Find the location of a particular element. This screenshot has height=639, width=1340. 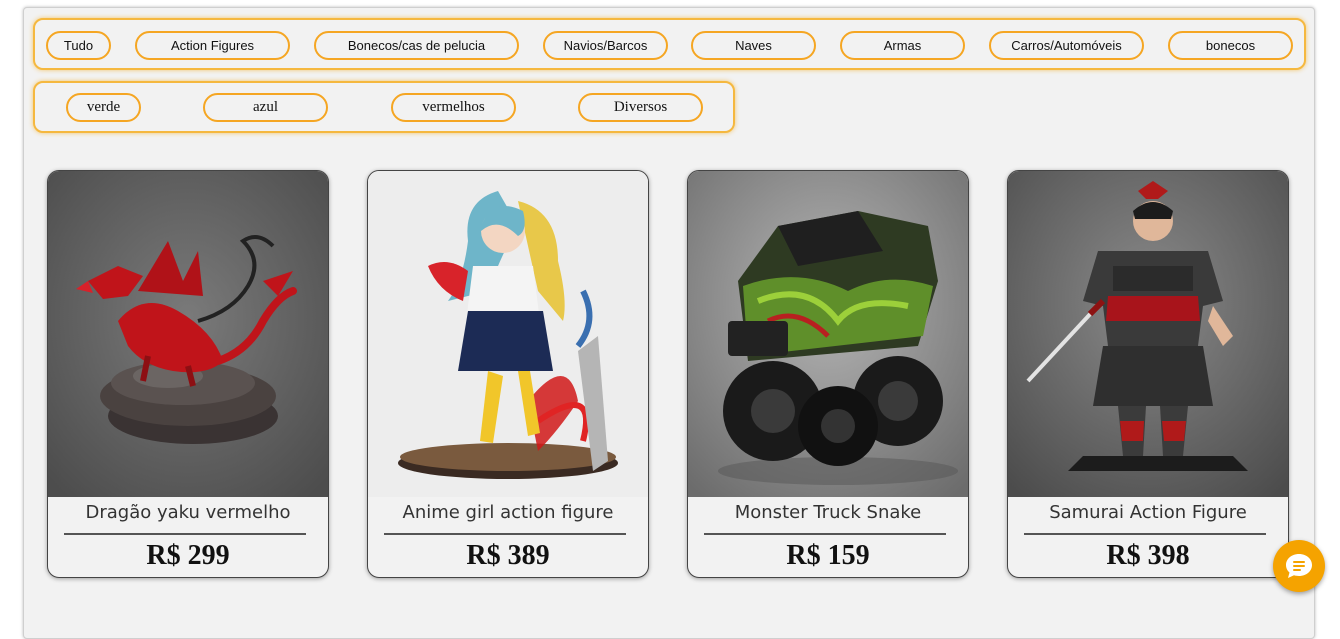

product-card: Anime girl action figure R$ 389 is located at coordinates (508, 374).